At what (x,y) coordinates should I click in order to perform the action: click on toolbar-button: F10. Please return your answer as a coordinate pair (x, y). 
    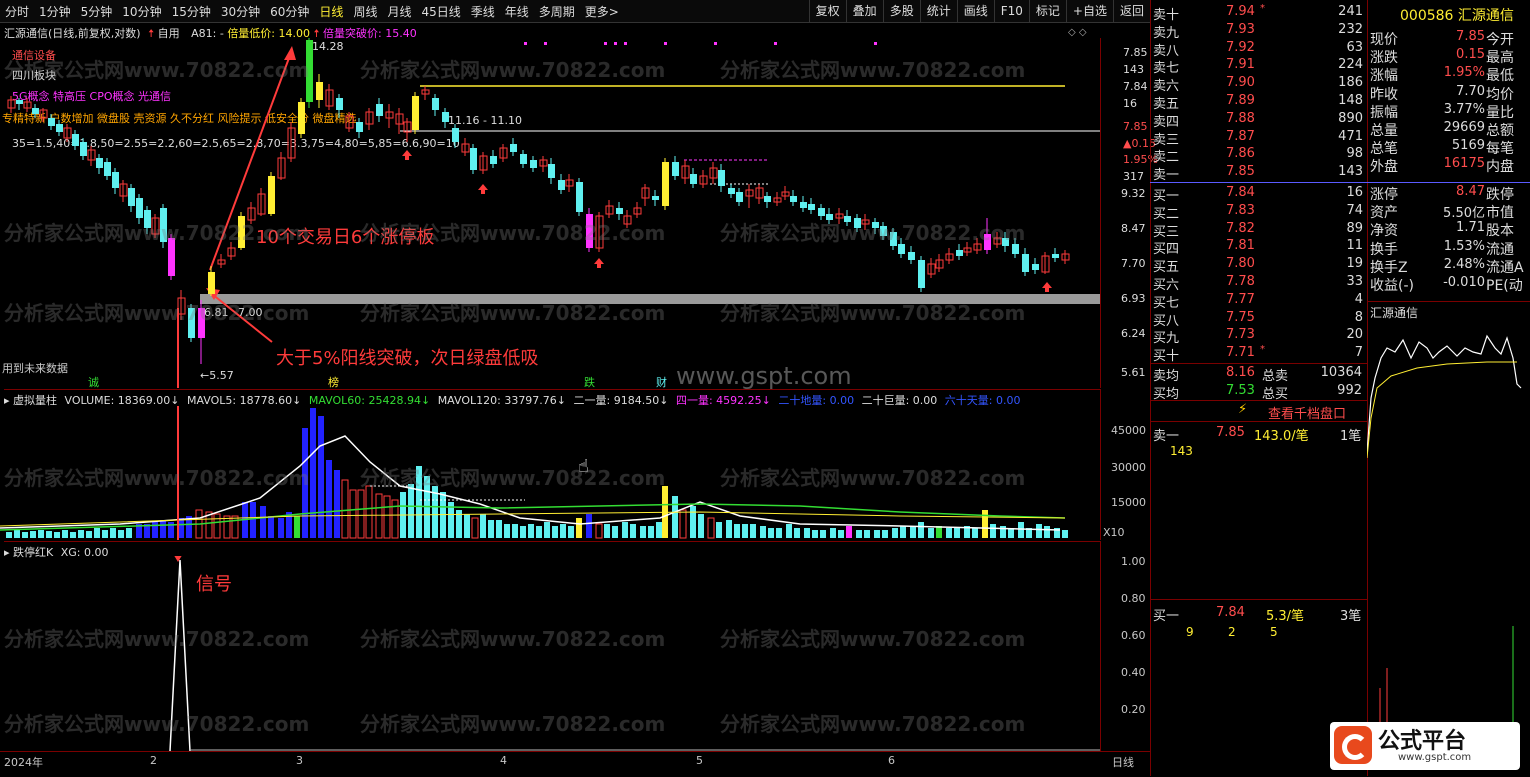
    Looking at the image, I should click on (1011, 11).